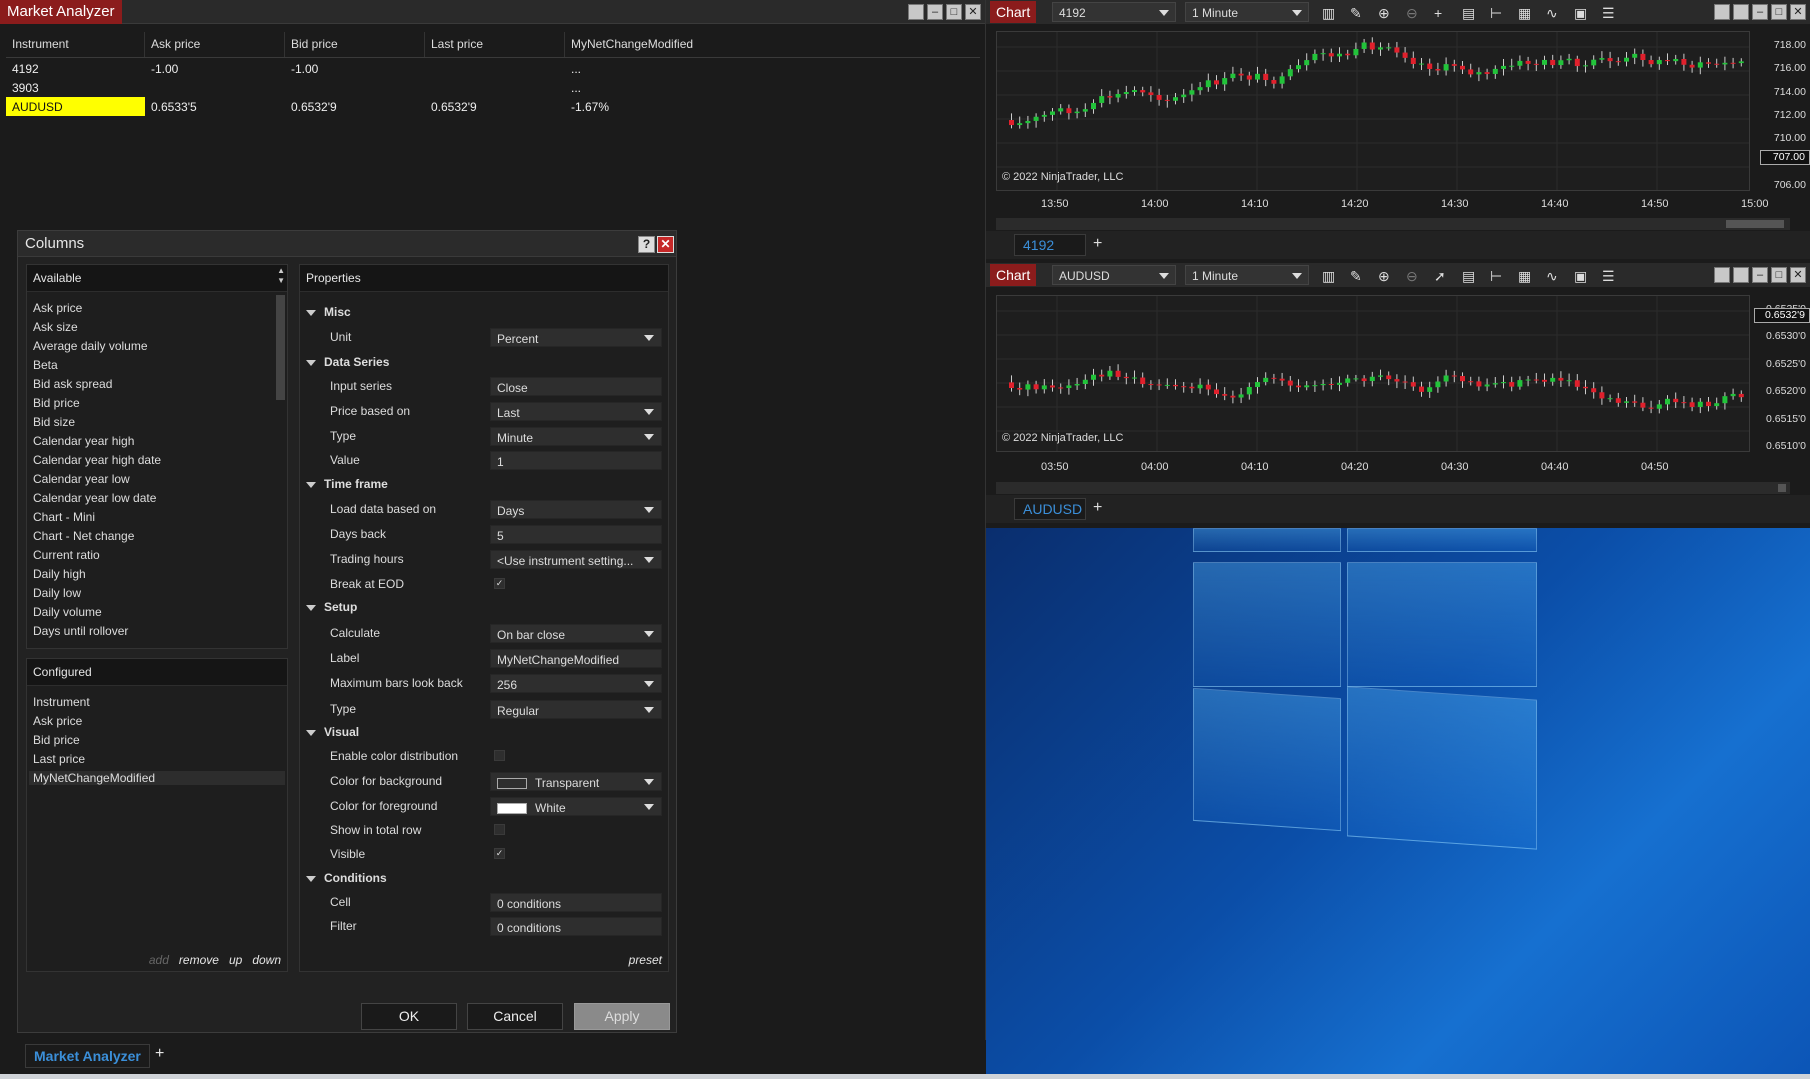 Image resolution: width=1810 pixels, height=1079 pixels. What do you see at coordinates (1393, 224) in the screenshot?
I see `chart-scrollbar` at bounding box center [1393, 224].